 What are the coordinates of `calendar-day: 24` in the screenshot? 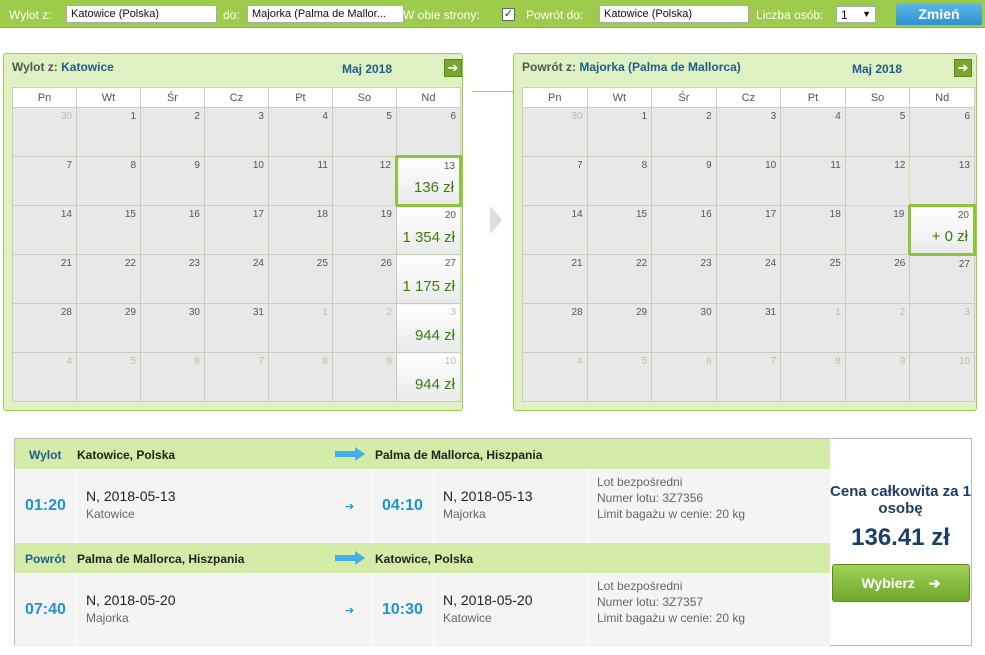 It's located at (748, 279).